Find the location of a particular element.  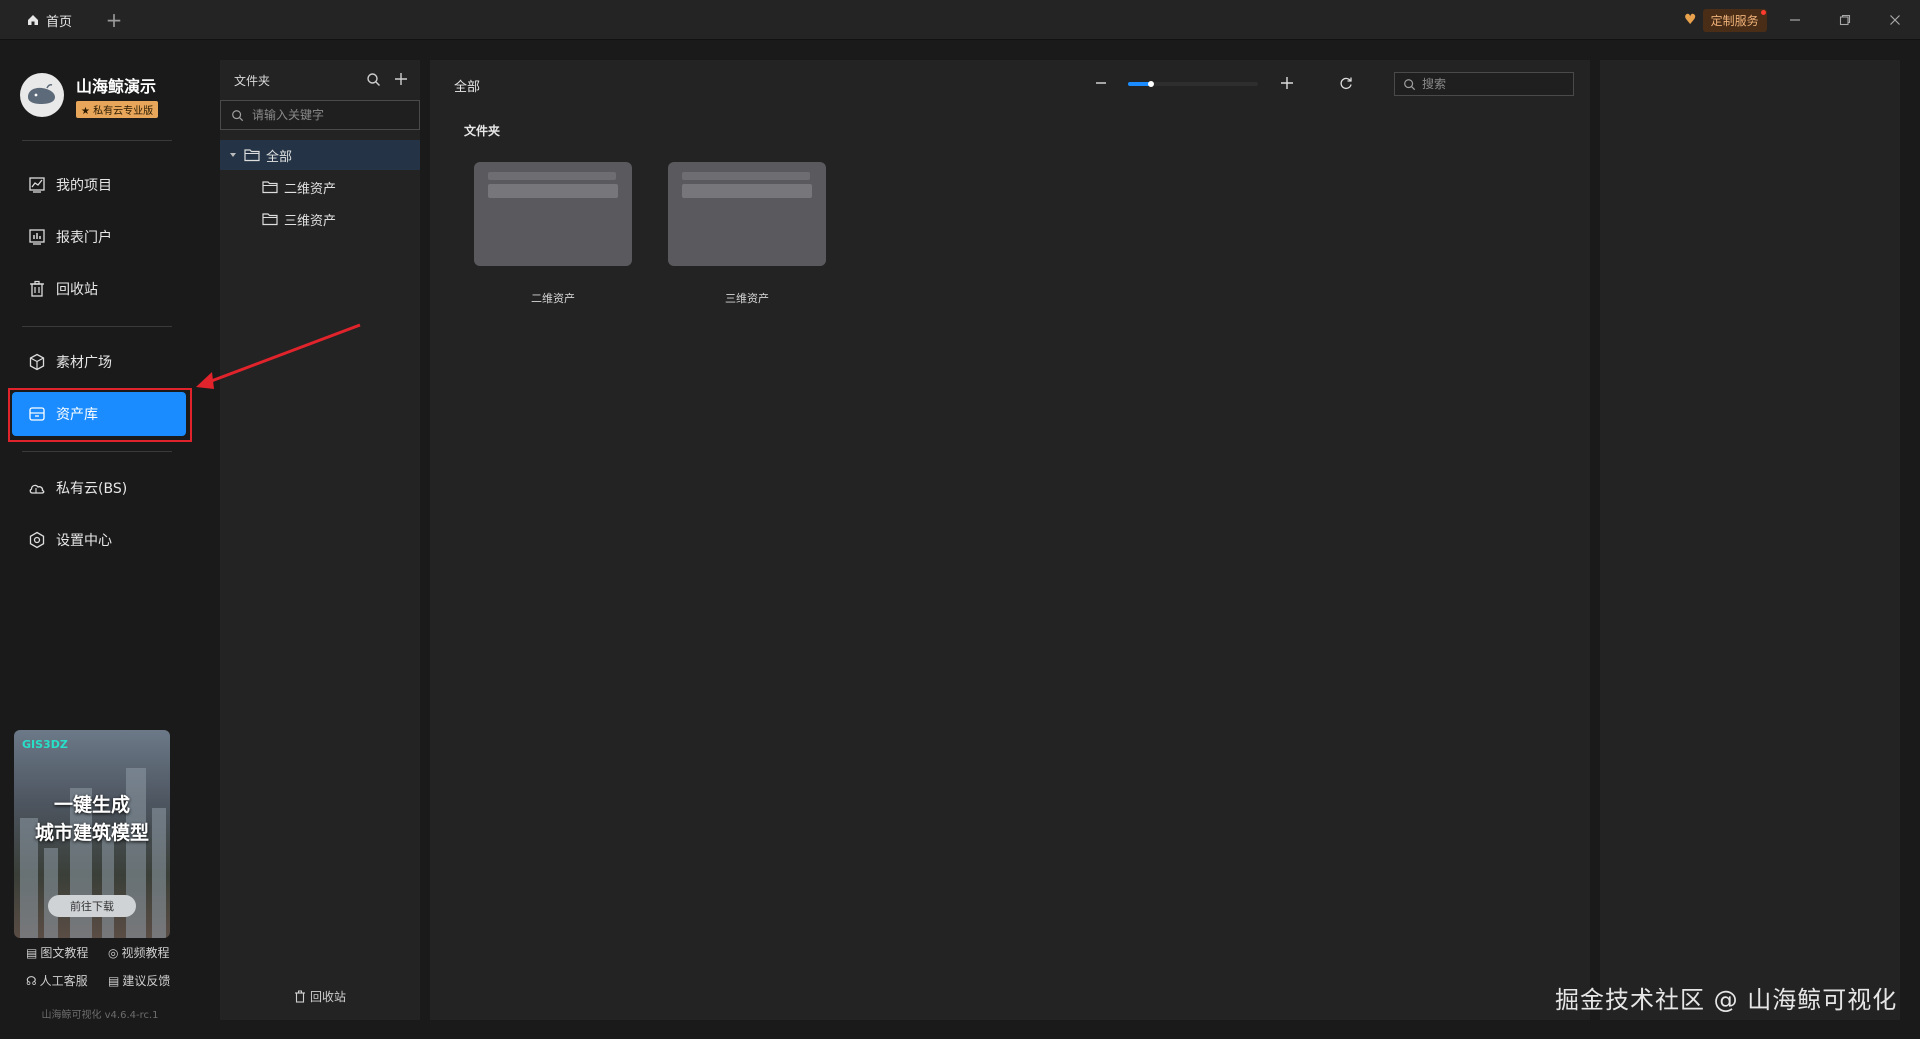

plus-icon is located at coordinates (1287, 83).